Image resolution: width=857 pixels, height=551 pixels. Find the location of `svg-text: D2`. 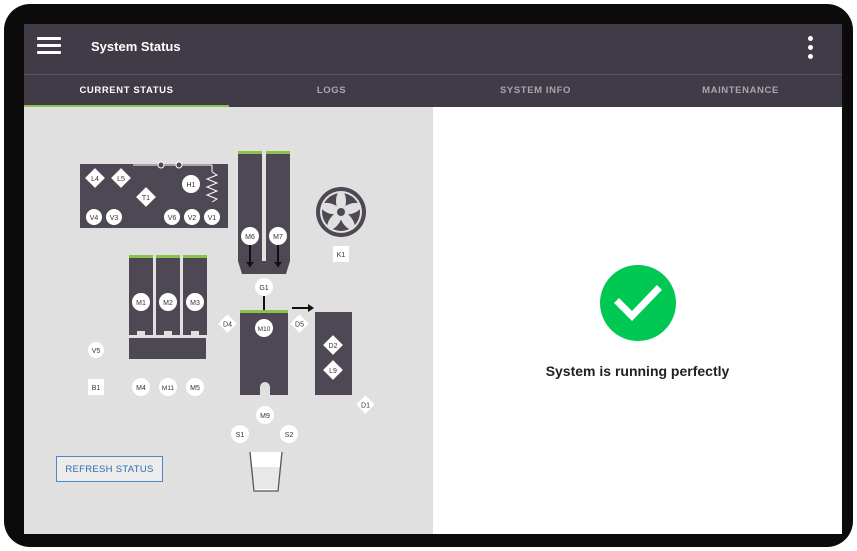

svg-text: D2 is located at coordinates (333, 346).